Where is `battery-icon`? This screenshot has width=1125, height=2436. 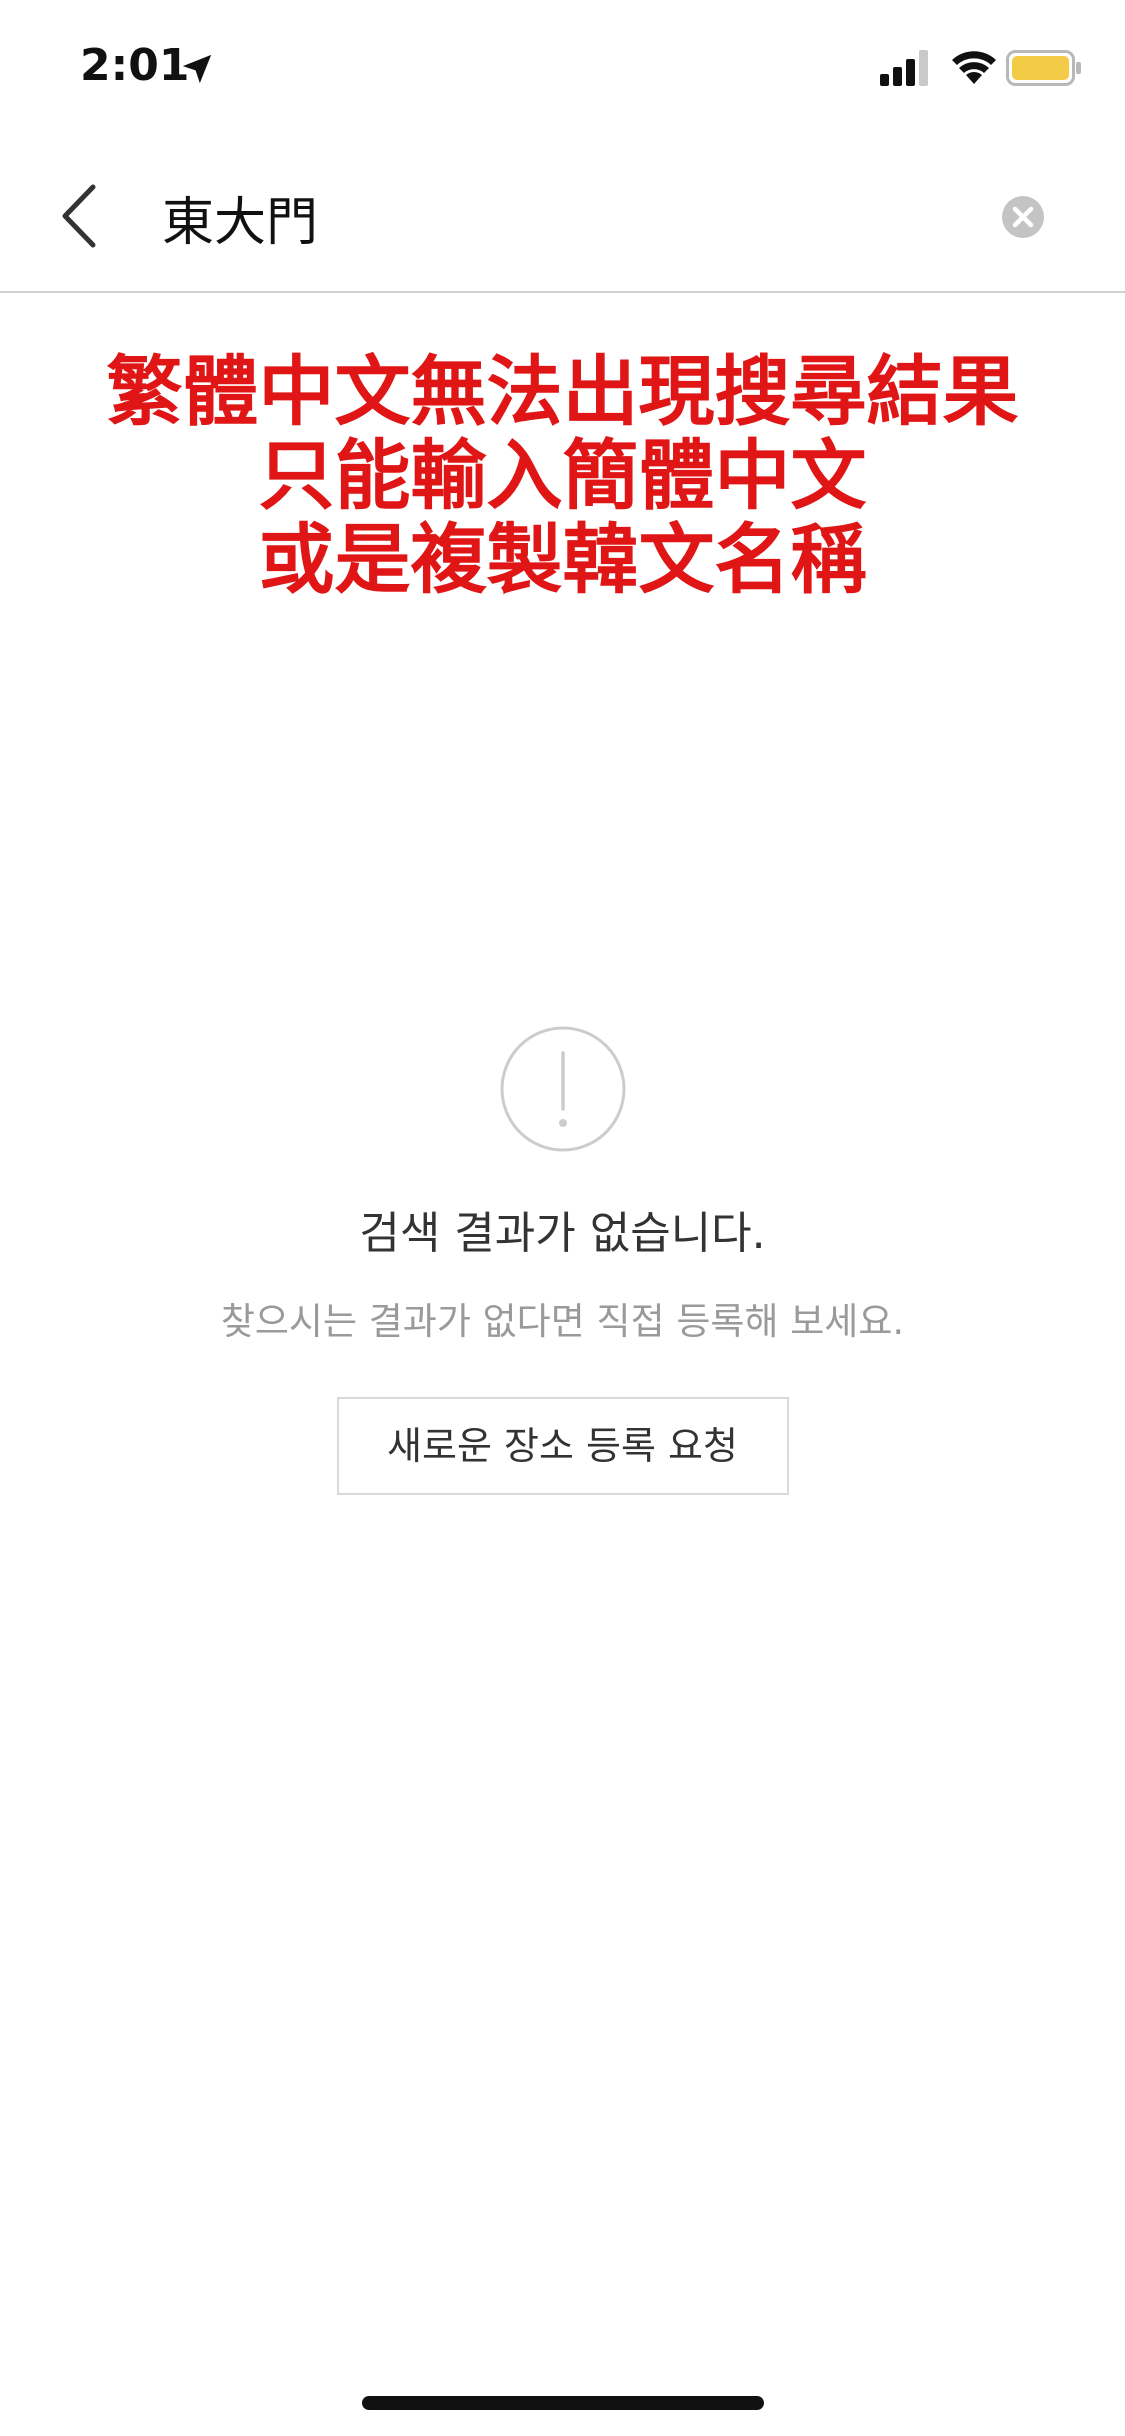 battery-icon is located at coordinates (1043, 68).